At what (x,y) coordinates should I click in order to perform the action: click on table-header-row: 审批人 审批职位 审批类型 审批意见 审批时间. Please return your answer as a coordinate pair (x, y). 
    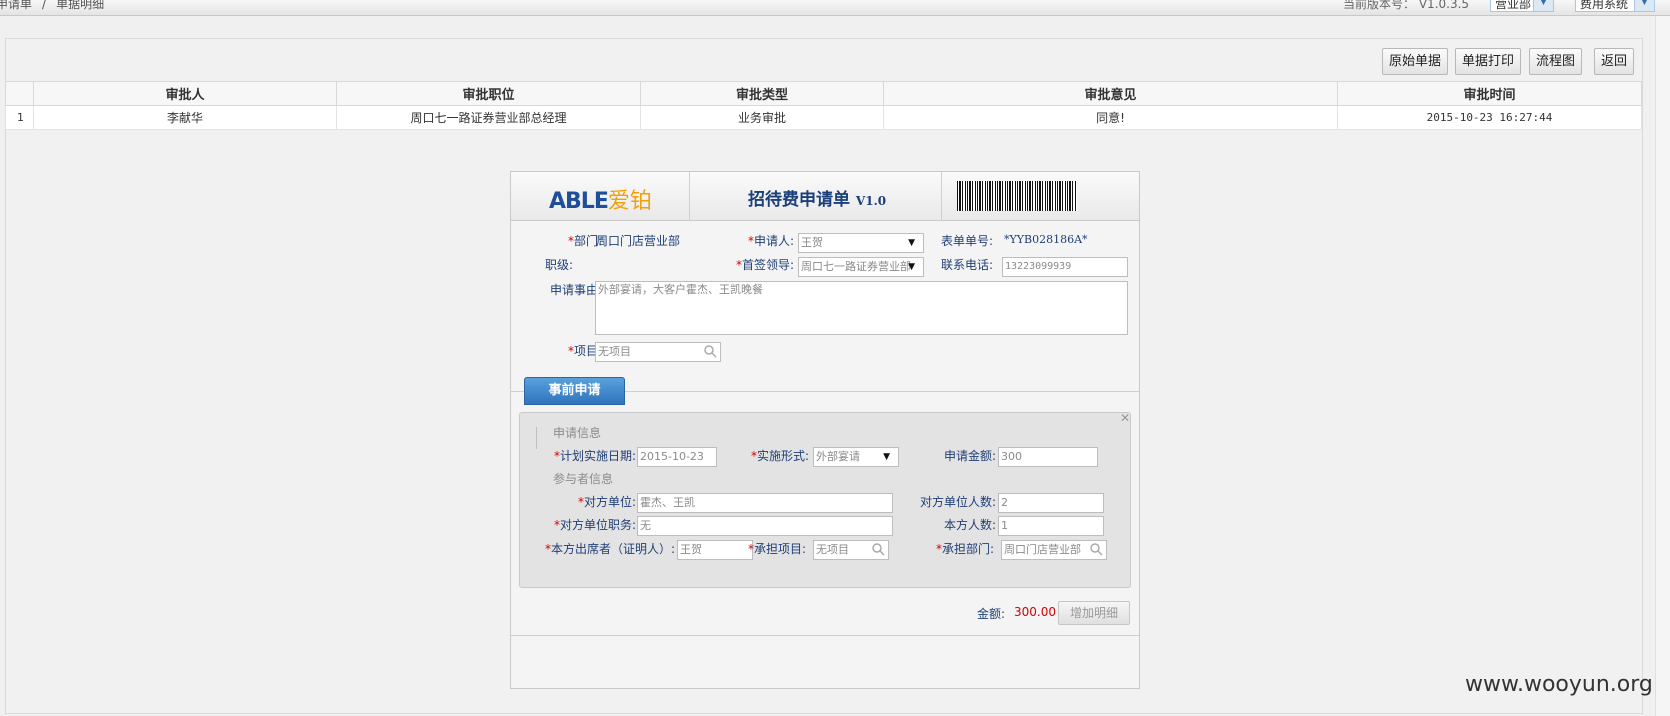
    Looking at the image, I should click on (823, 93).